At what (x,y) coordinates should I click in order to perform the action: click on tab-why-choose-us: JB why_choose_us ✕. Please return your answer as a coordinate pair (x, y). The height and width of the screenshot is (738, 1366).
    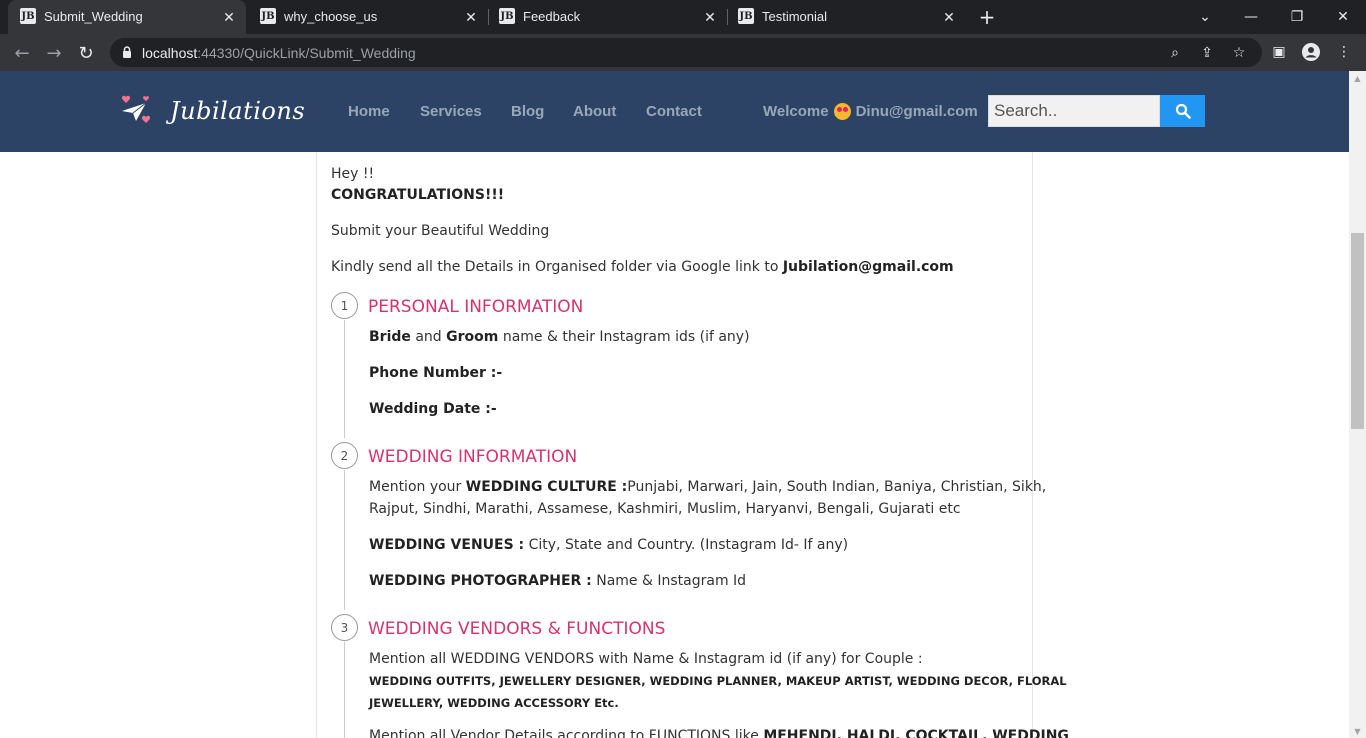
    Looking at the image, I should click on (368, 17).